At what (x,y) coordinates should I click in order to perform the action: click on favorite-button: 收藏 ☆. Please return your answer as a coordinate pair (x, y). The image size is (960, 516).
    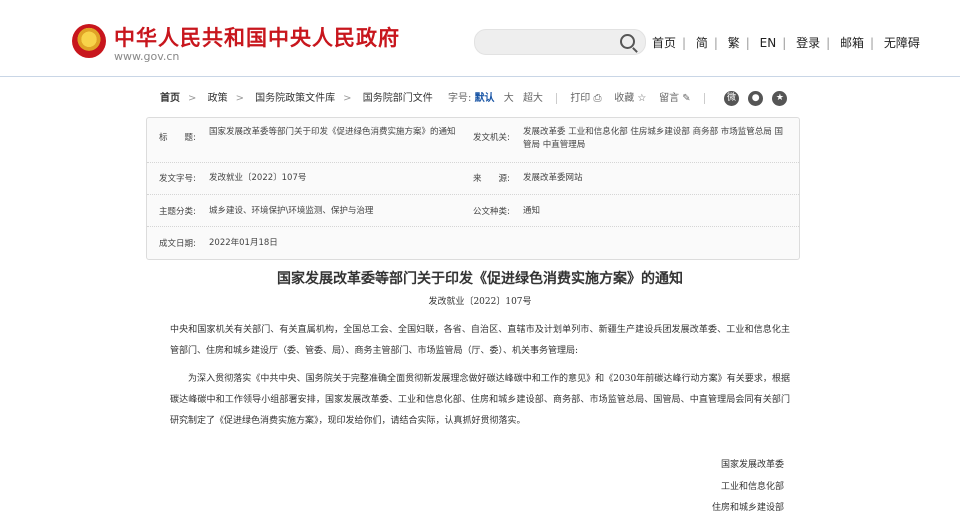
    Looking at the image, I should click on (630, 98).